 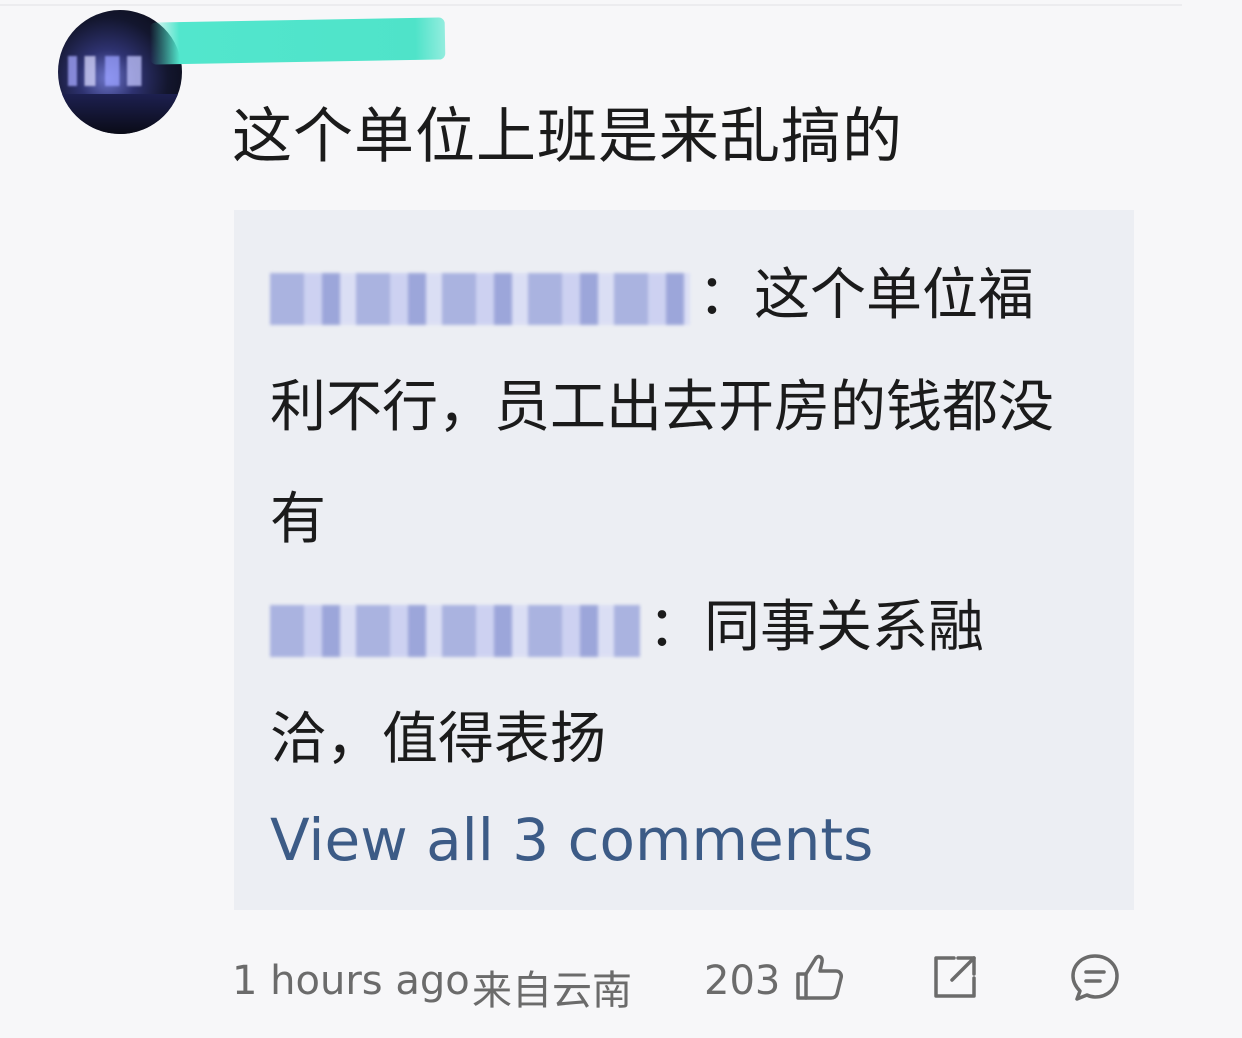 What do you see at coordinates (552, 991) in the screenshot?
I see `post-location: 来自云南` at bounding box center [552, 991].